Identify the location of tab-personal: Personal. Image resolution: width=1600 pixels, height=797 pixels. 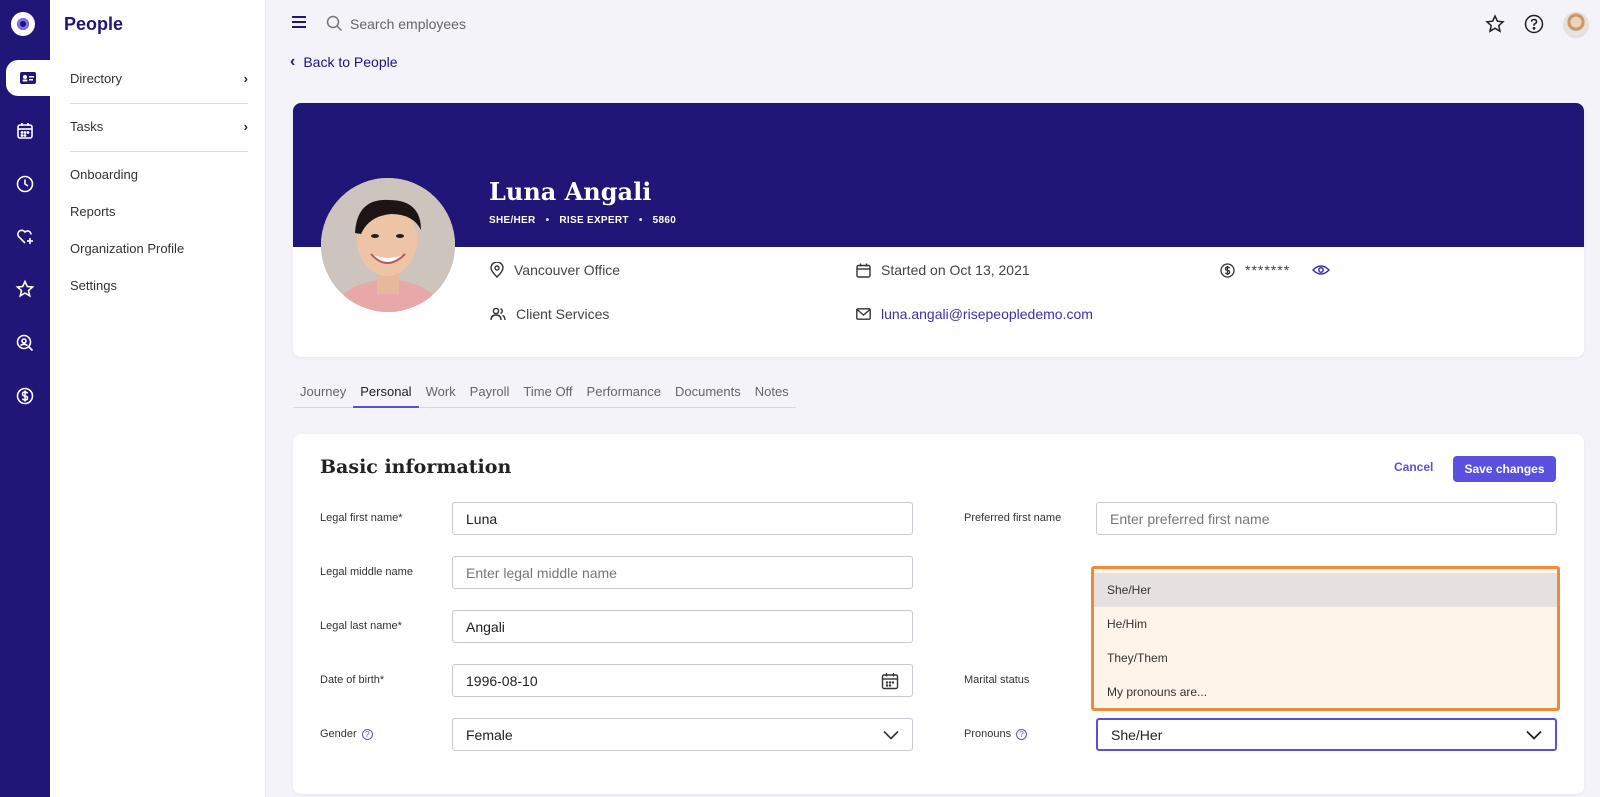
(386, 394).